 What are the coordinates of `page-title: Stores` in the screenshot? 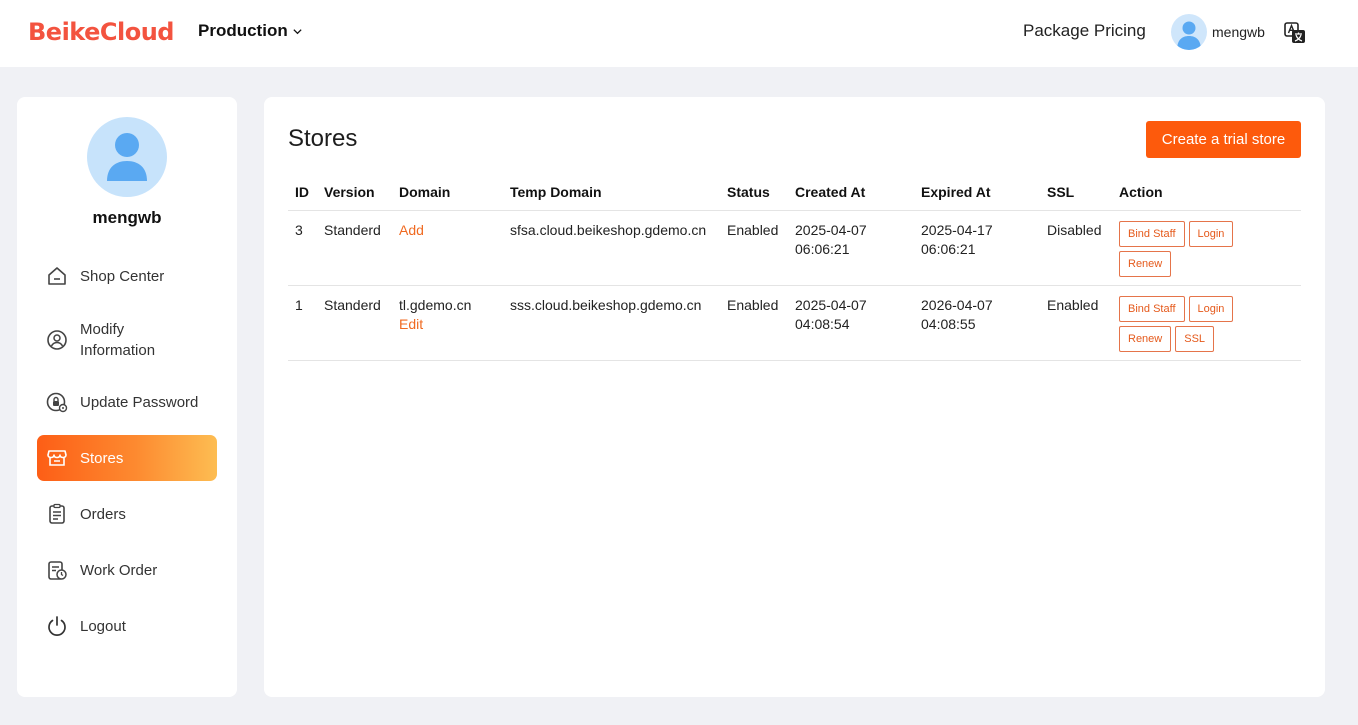 It's located at (323, 138).